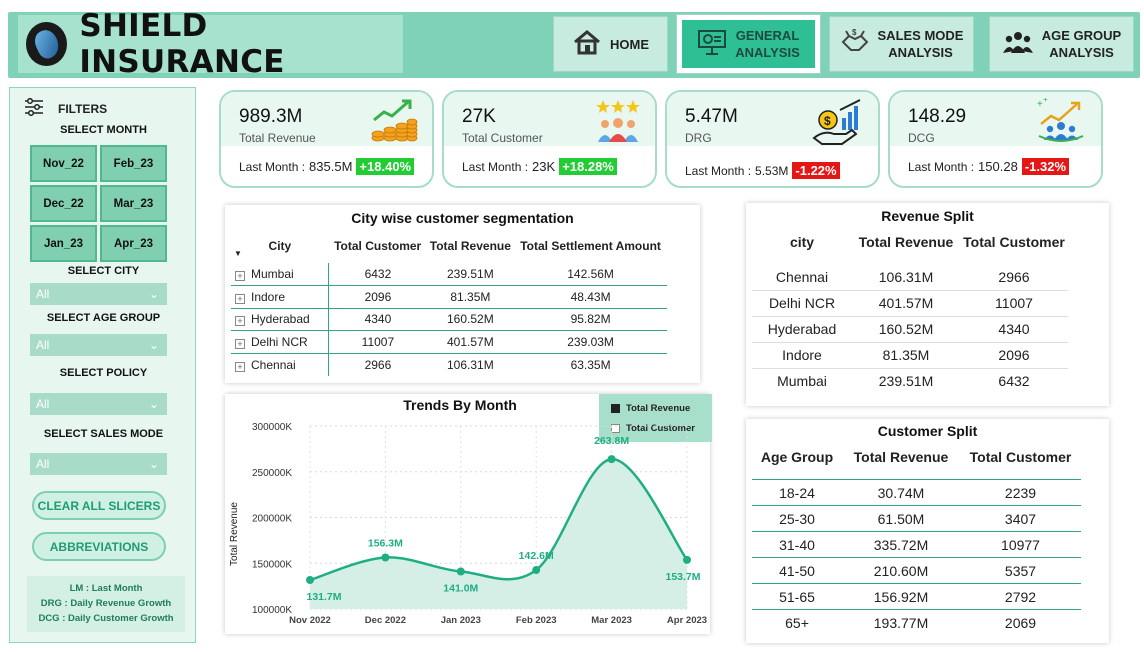  Describe the element at coordinates (43, 464) in the screenshot. I see `sales-mode-dropdown-value: All` at that location.